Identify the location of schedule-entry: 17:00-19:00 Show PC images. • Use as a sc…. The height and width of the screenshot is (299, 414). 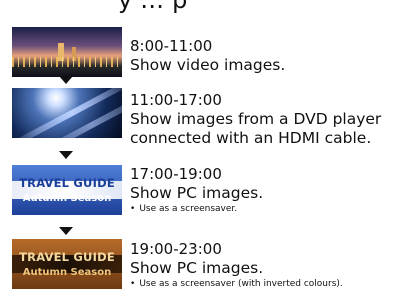
(196, 190).